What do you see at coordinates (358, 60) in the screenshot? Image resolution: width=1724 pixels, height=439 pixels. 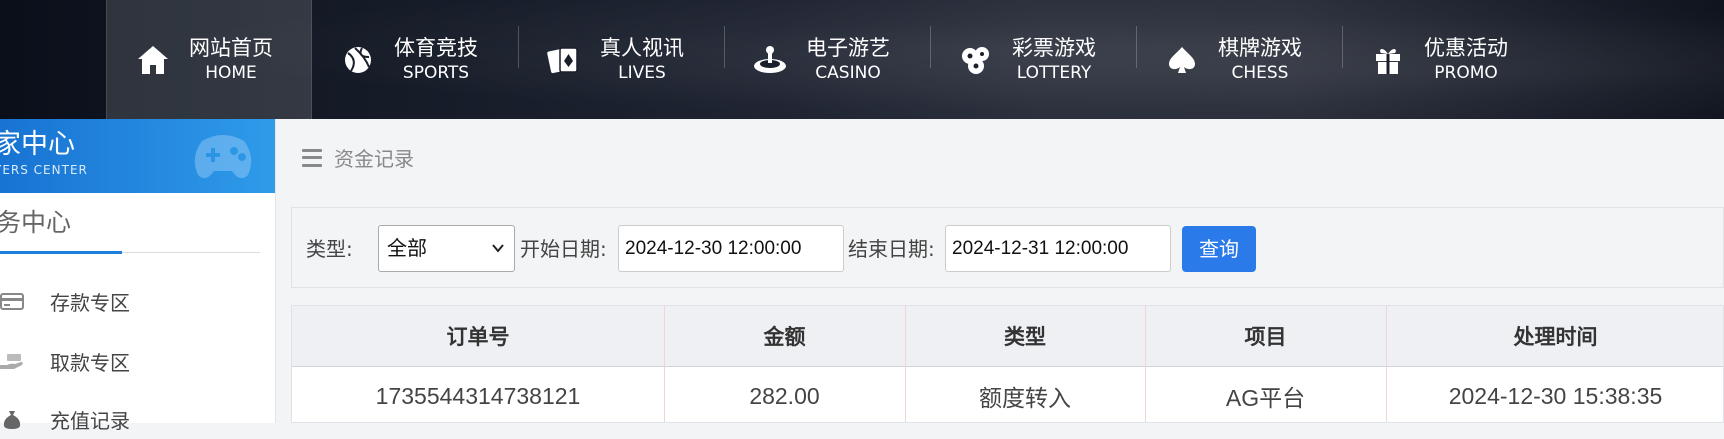 I see `ball-icon` at bounding box center [358, 60].